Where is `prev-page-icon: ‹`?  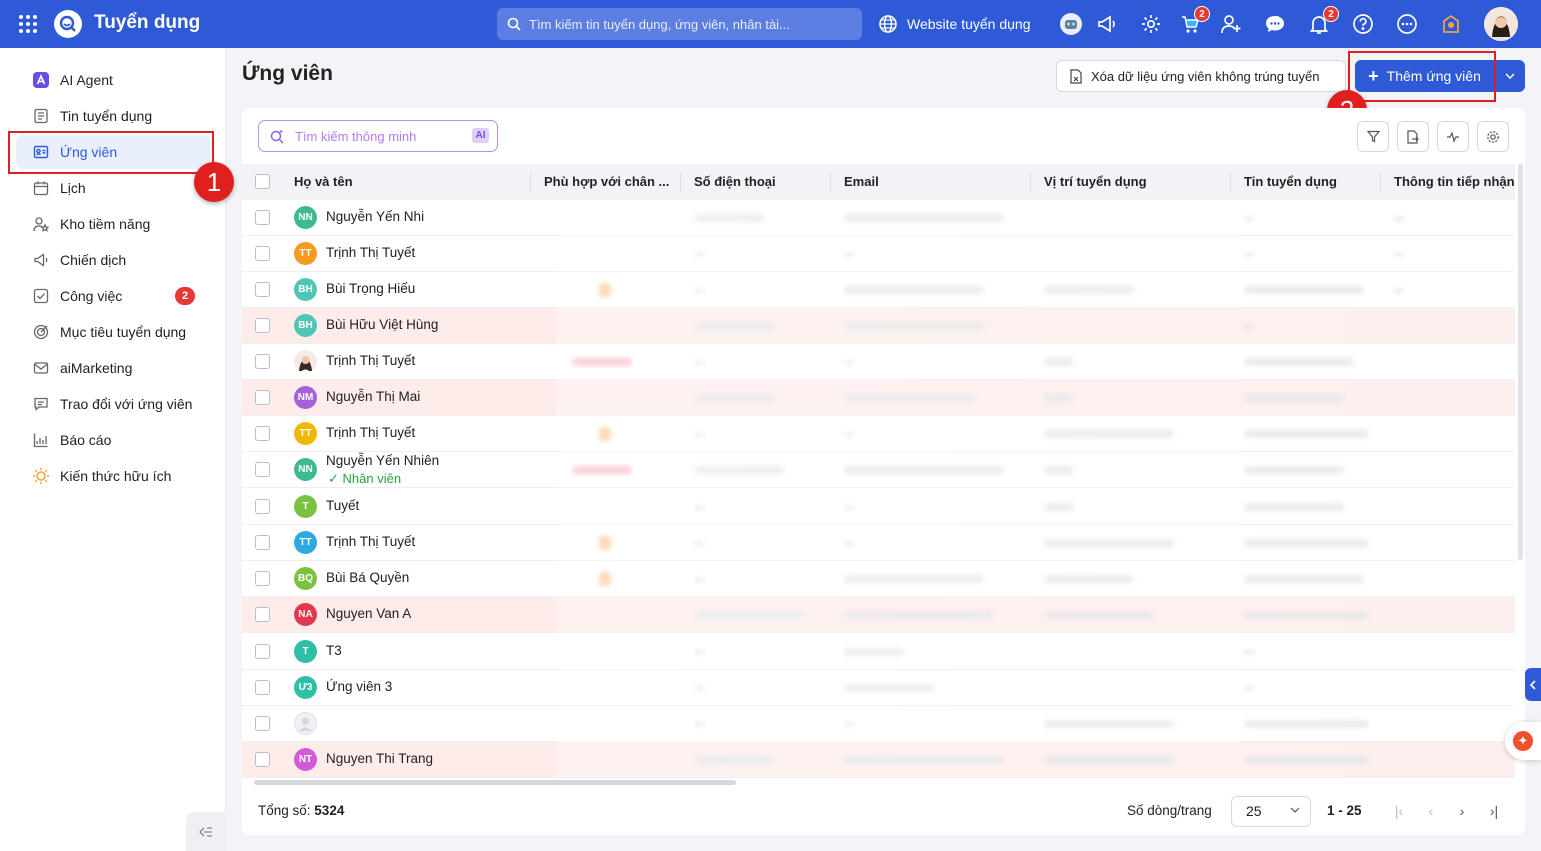
prev-page-icon: ‹ is located at coordinates (1431, 811).